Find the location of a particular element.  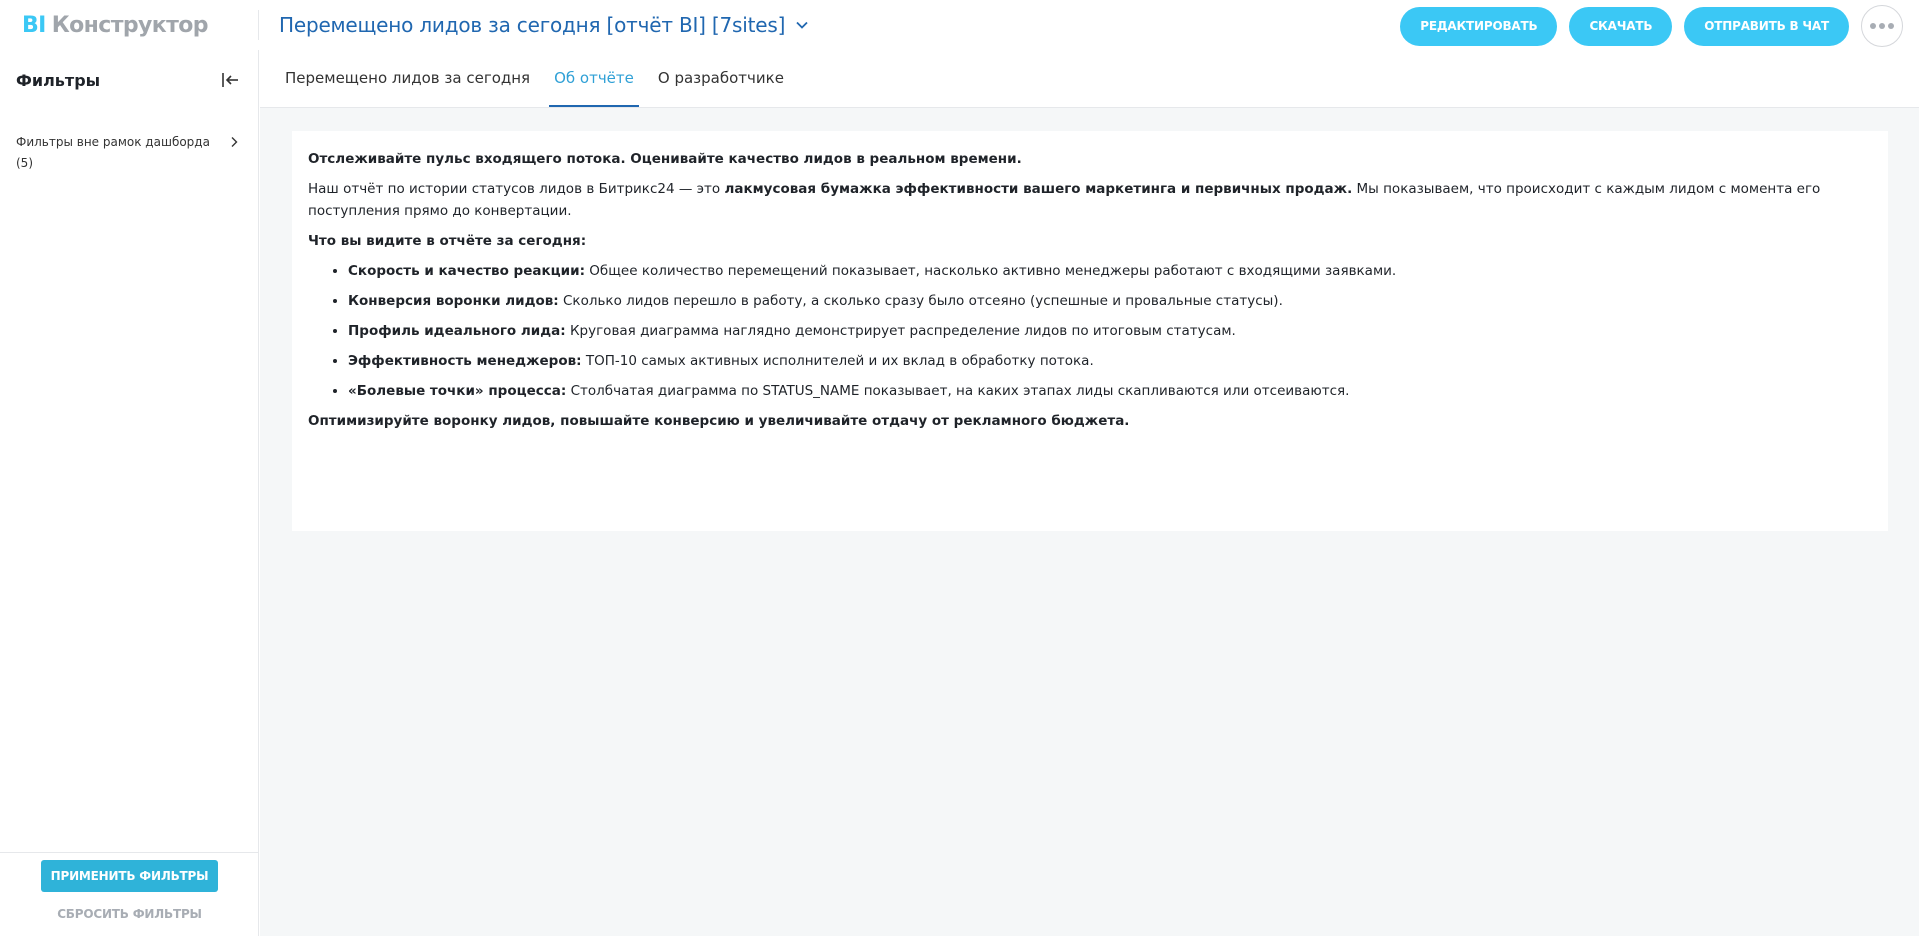

header-actions: РЕДАКТИРОВАТЬ СКАЧАТЬ ОТПРАВИТЬ В ЧАТ is located at coordinates (1651, 26).